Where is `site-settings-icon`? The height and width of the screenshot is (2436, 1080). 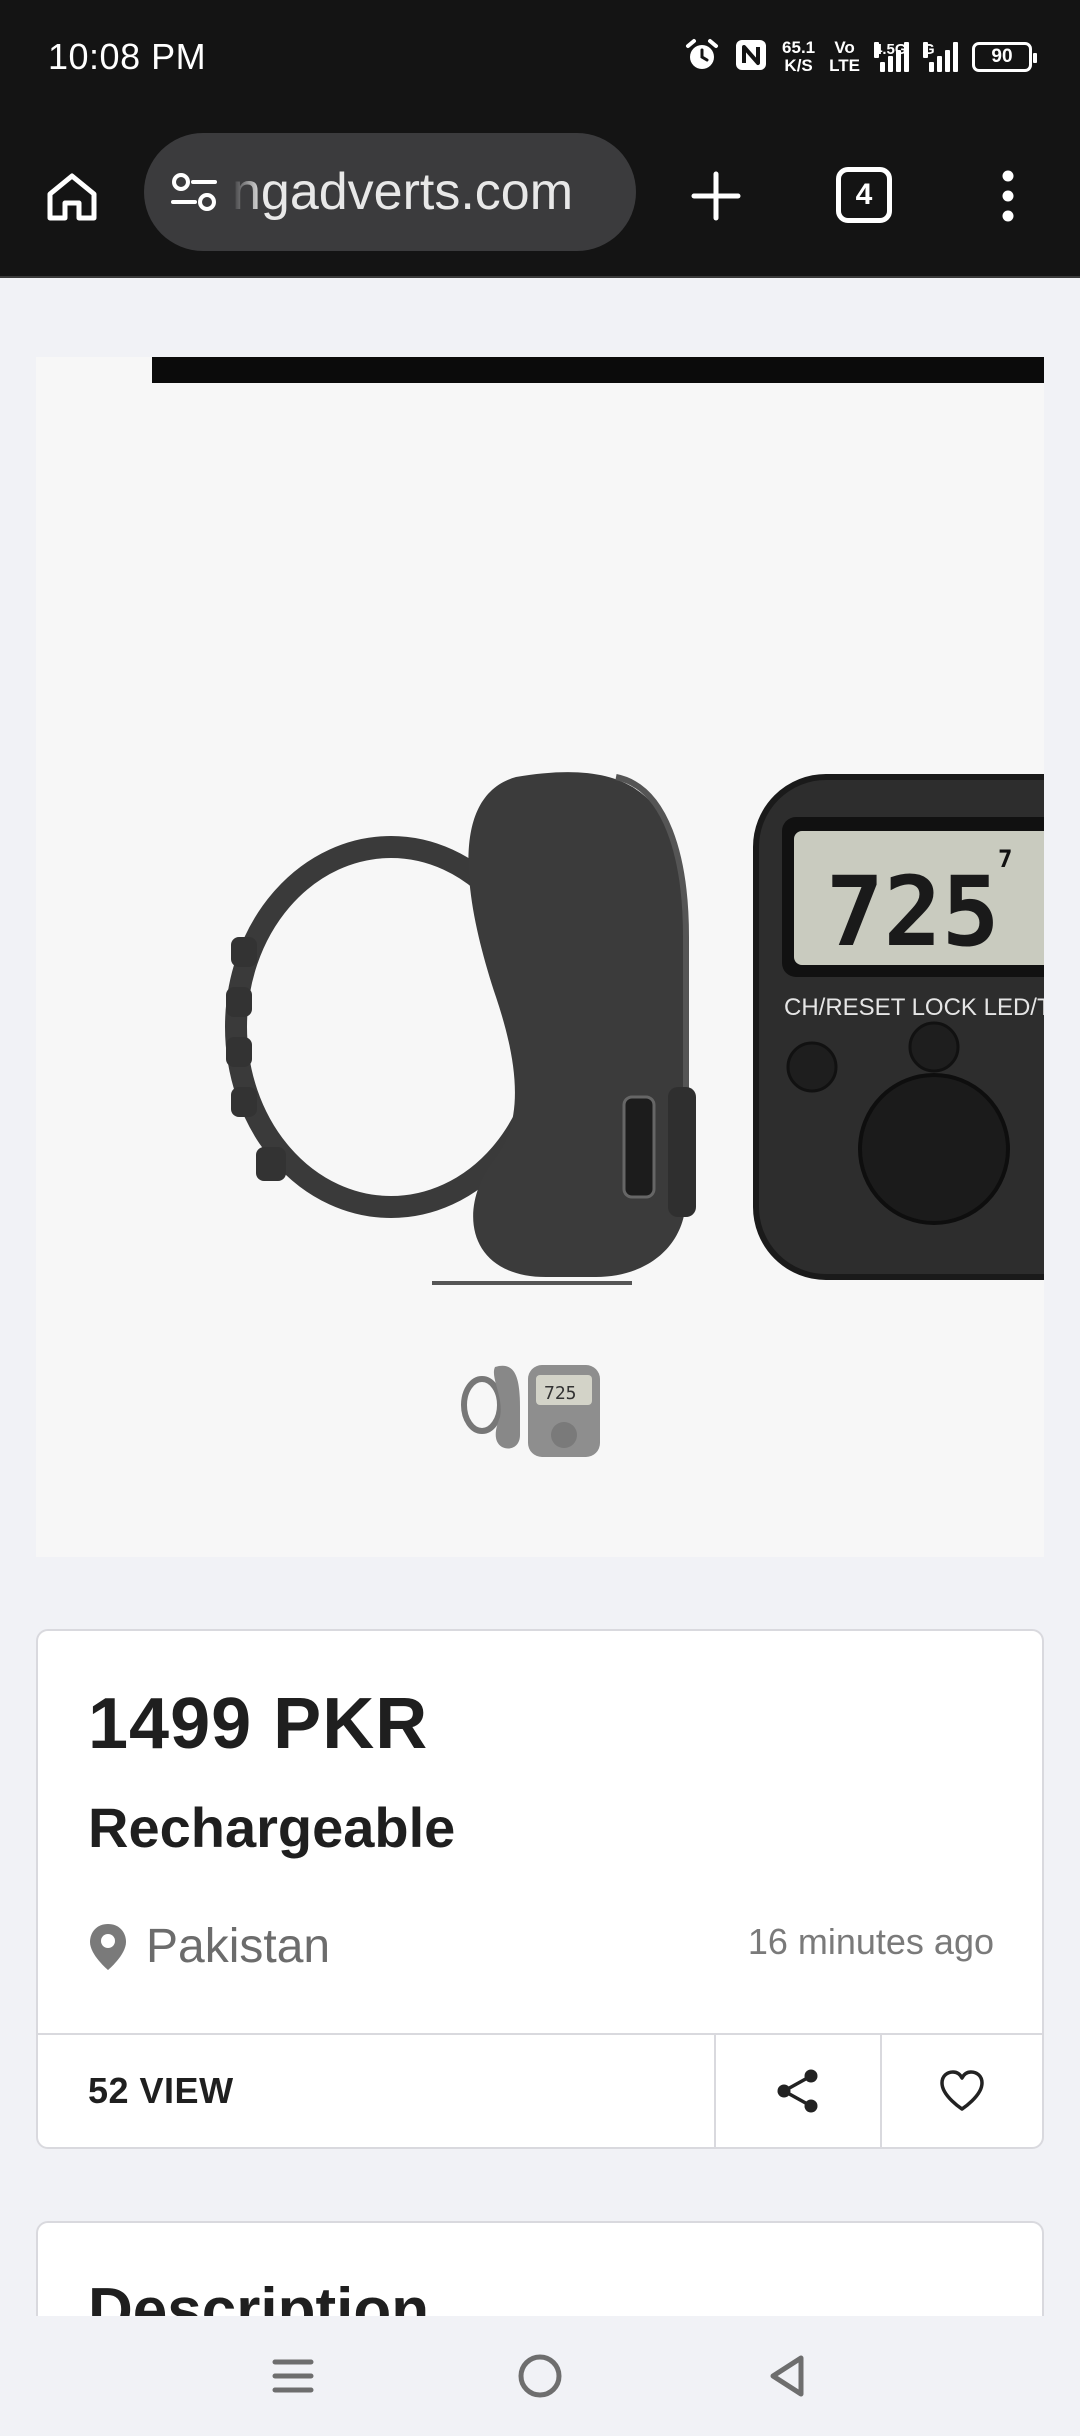 site-settings-icon is located at coordinates (194, 192).